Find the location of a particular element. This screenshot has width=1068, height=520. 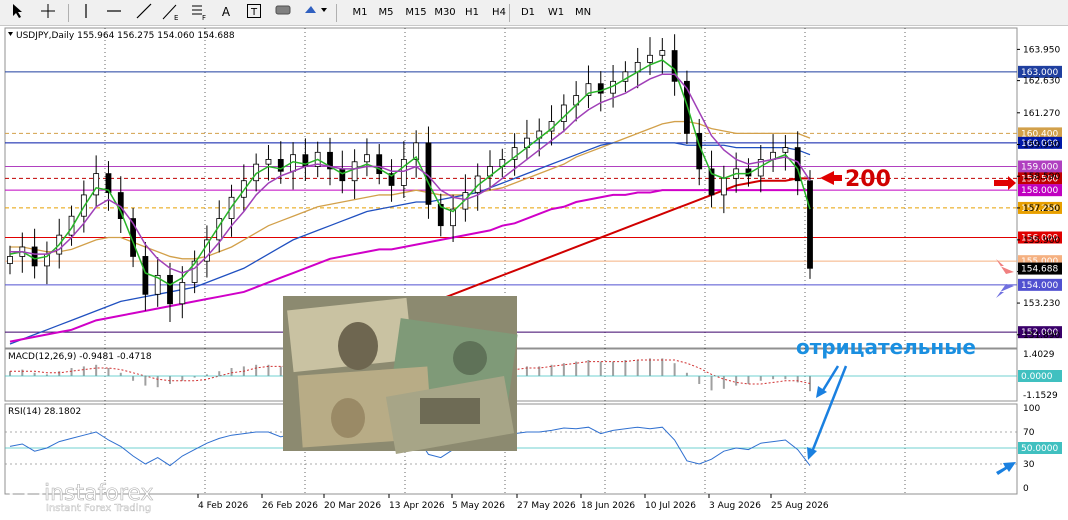

fibonacci-icon: E is located at coordinates (171, 12).